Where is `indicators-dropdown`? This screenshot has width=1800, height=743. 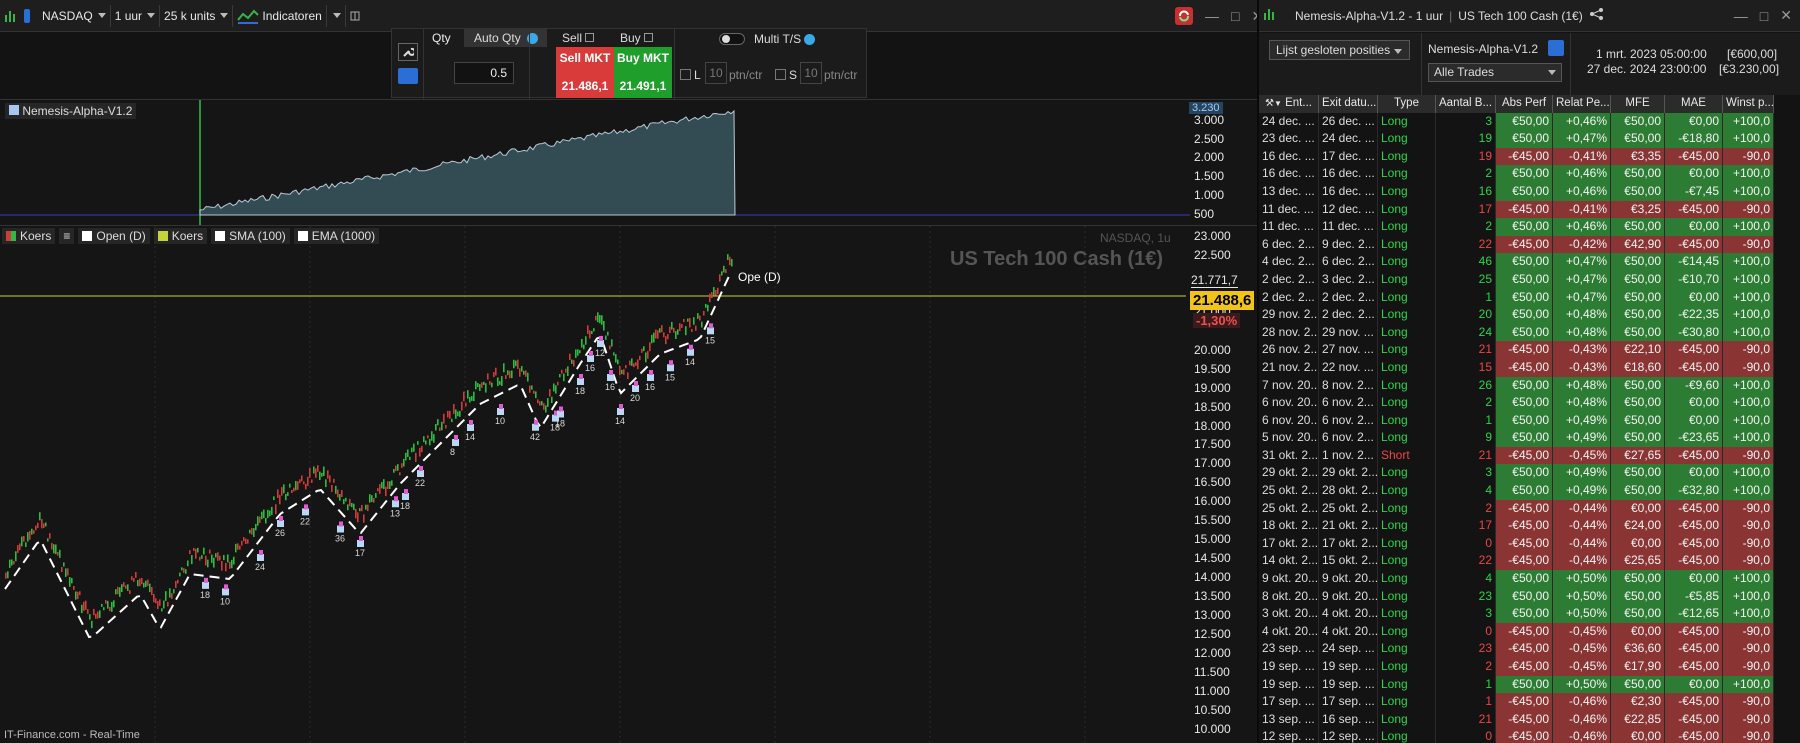 indicators-dropdown is located at coordinates (336, 15).